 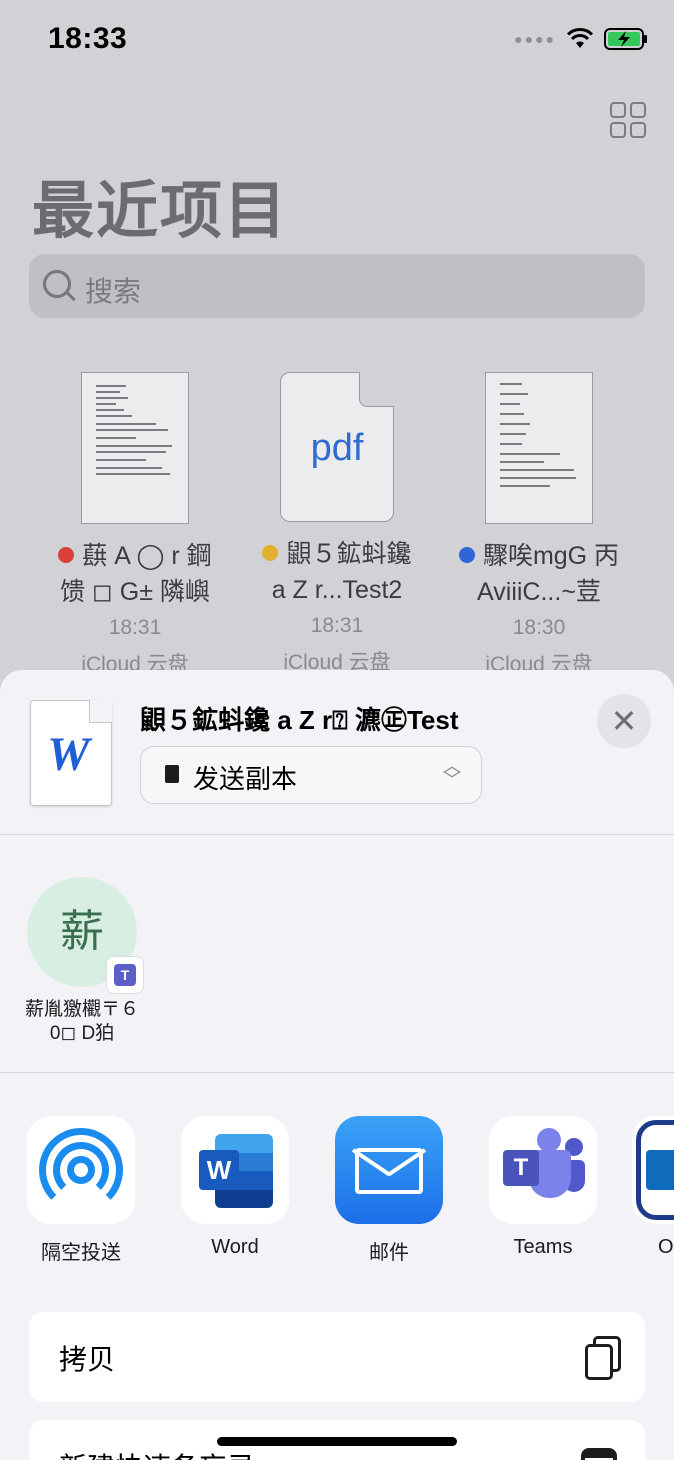 What do you see at coordinates (135, 574) in the screenshot?
I see `file-name: 蕻 A ◯ r 鋼馈 ◻ G± 隣嶼` at bounding box center [135, 574].